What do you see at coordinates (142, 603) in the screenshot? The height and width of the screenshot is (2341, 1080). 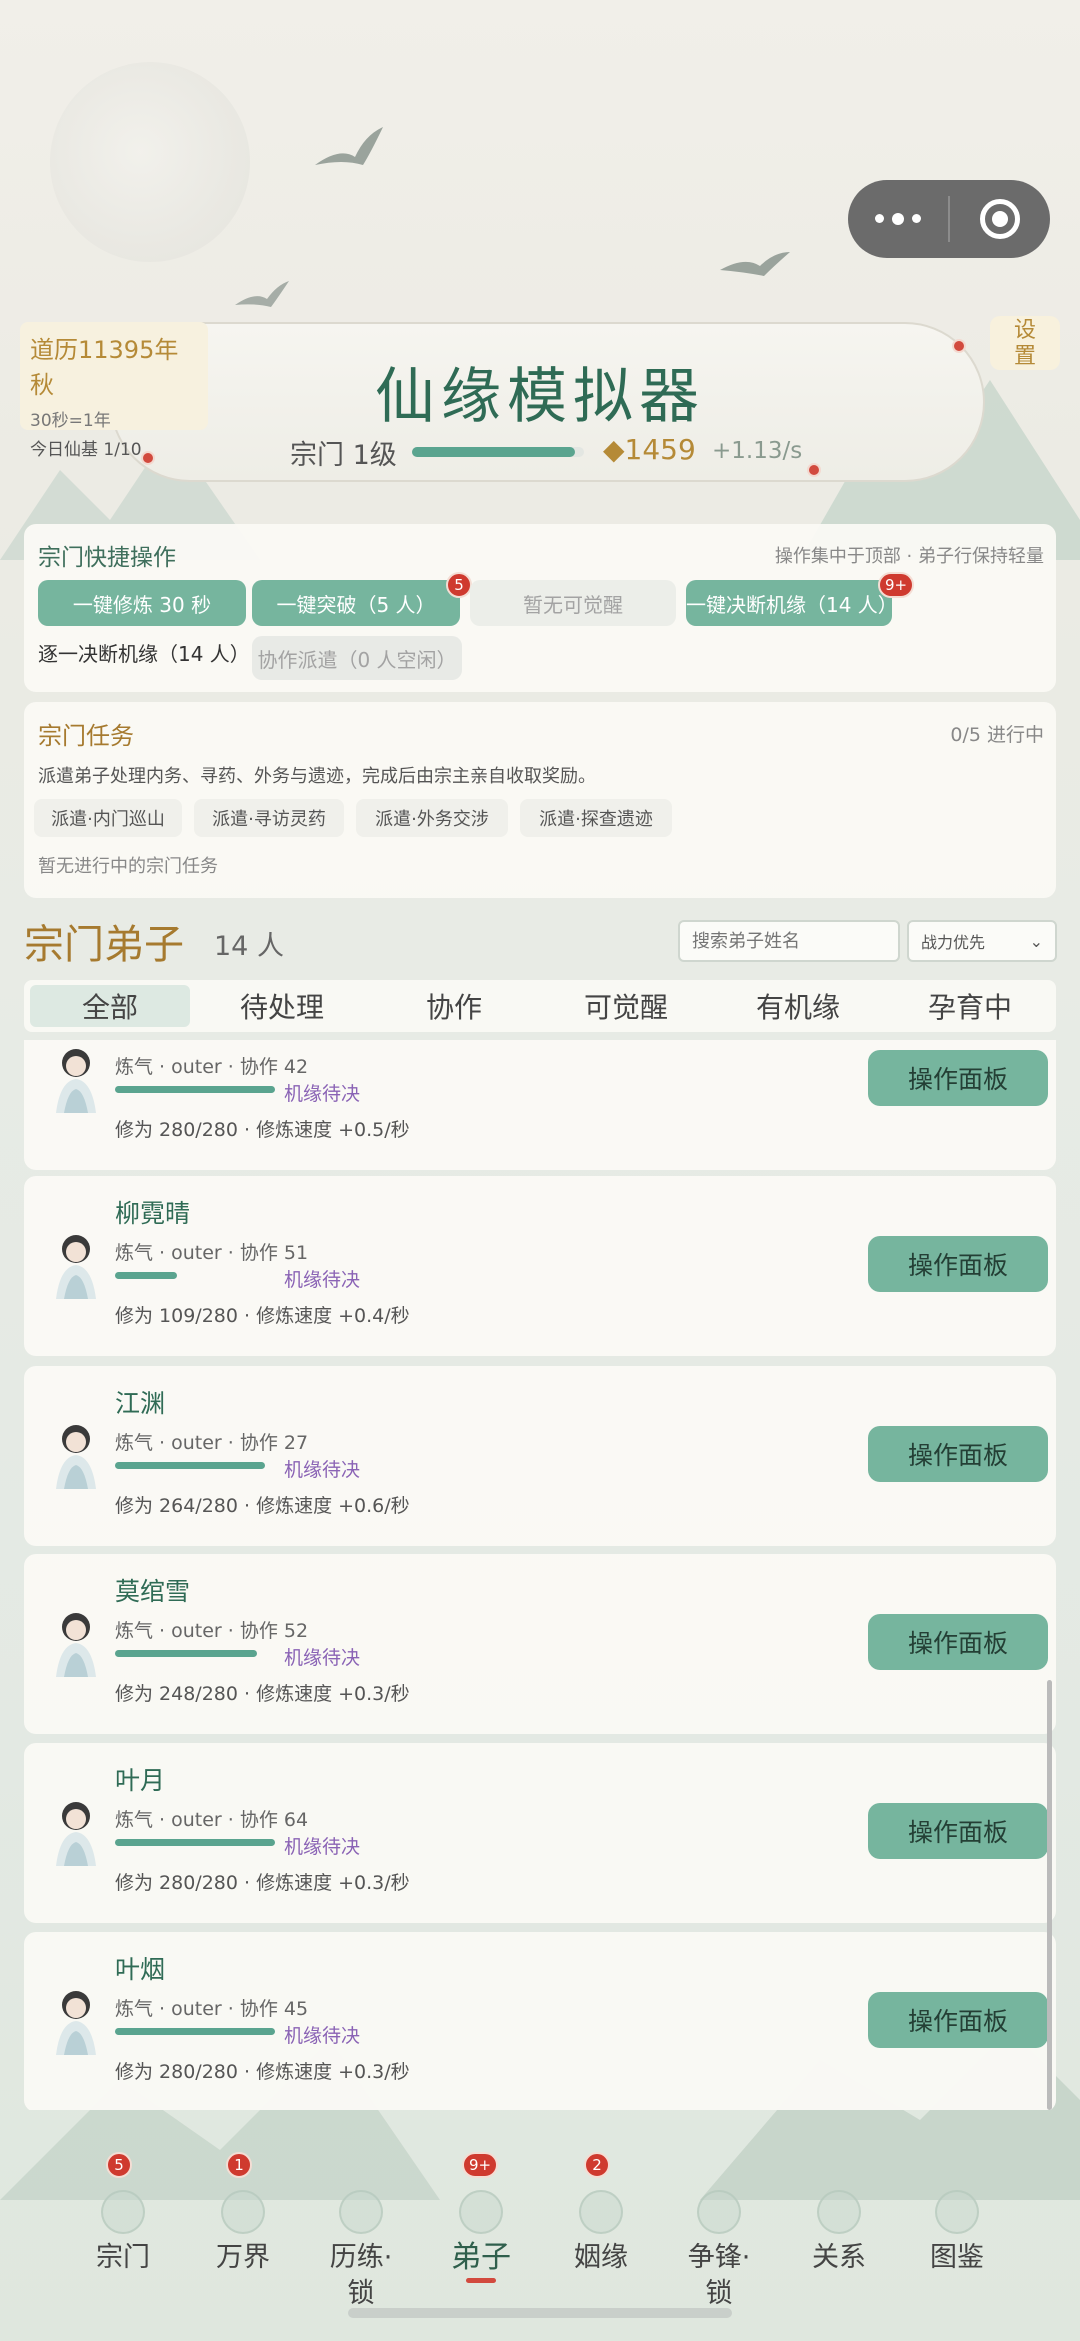 I see `quick-op-button: 一键修炼 30 秒` at bounding box center [142, 603].